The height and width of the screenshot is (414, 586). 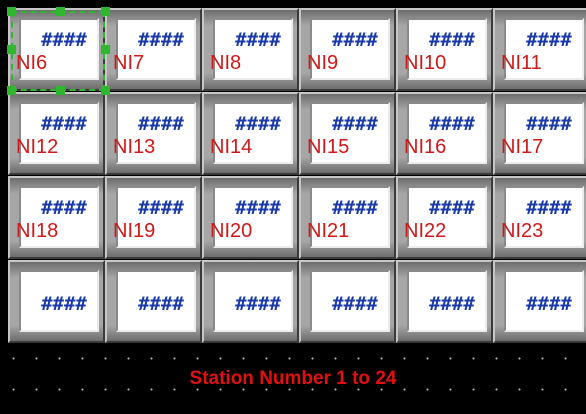 I want to click on selection-handle-bottom-left, so click(x=11, y=90).